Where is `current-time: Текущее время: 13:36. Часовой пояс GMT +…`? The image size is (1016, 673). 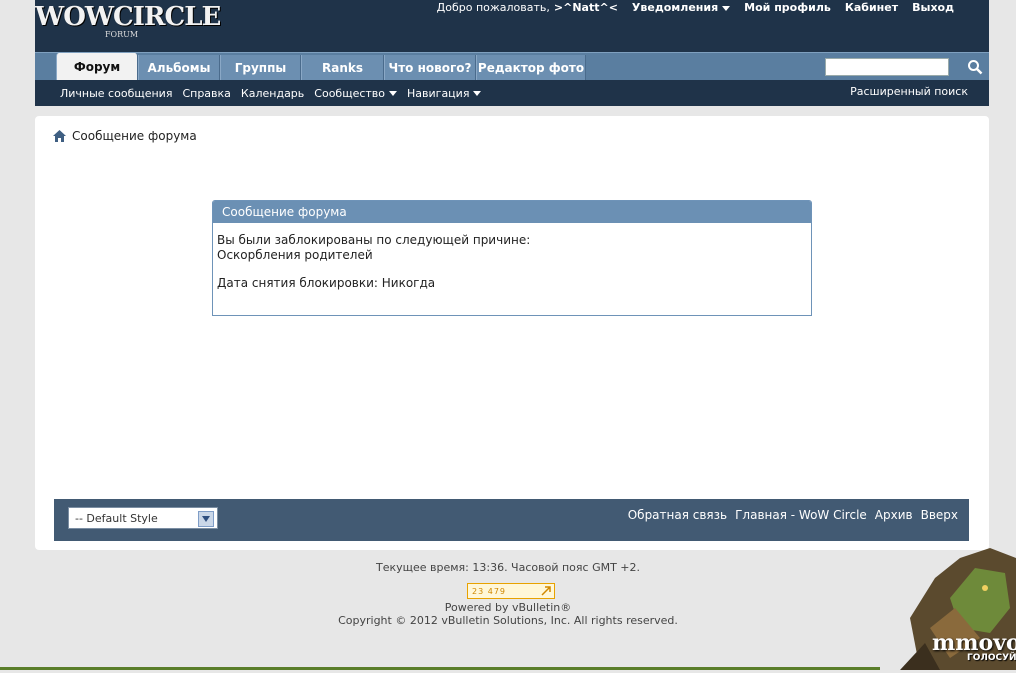 current-time: Текущее время: 13:36. Часовой пояс GMT +… is located at coordinates (508, 567).